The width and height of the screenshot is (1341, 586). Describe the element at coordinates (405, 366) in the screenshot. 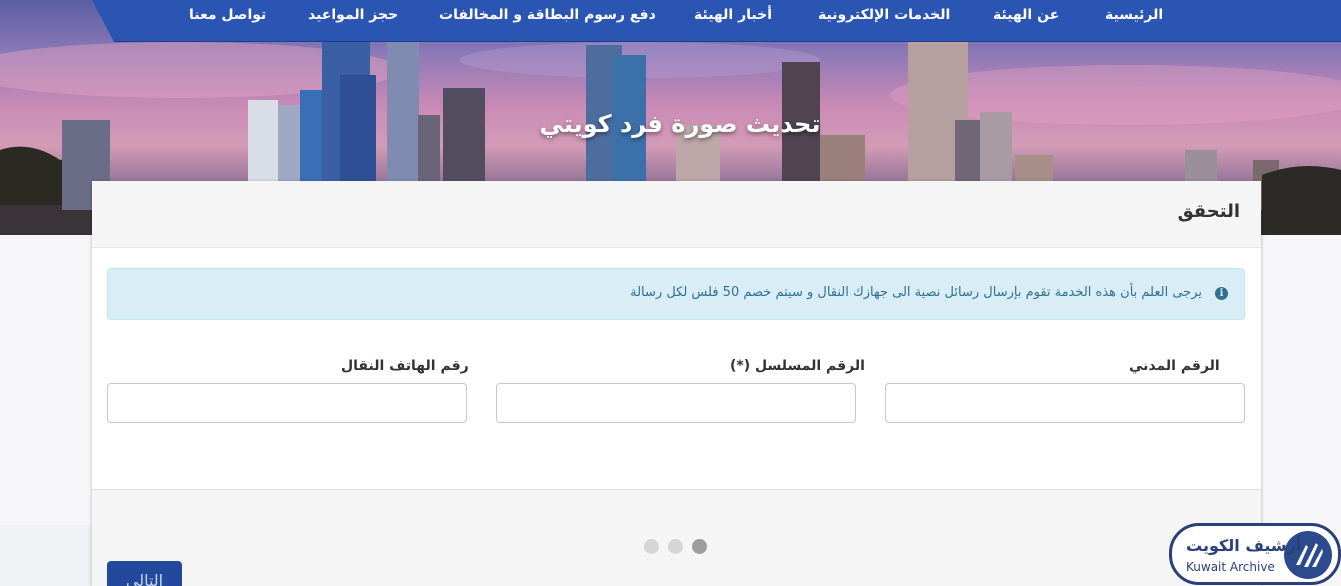

I see `mobile-number-label: رقم الهاتف النقال` at that location.